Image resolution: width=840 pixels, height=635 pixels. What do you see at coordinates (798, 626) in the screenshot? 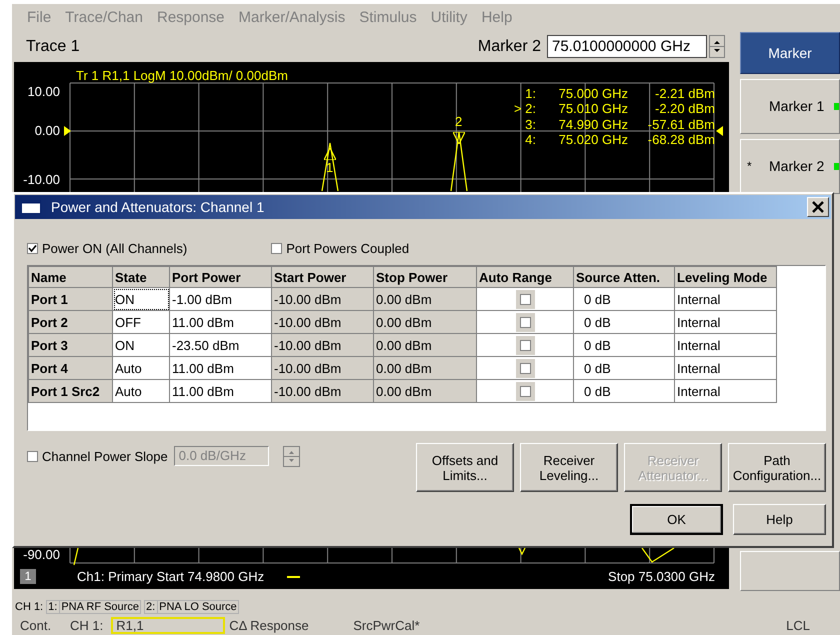
I see `status-text: LCL` at bounding box center [798, 626].